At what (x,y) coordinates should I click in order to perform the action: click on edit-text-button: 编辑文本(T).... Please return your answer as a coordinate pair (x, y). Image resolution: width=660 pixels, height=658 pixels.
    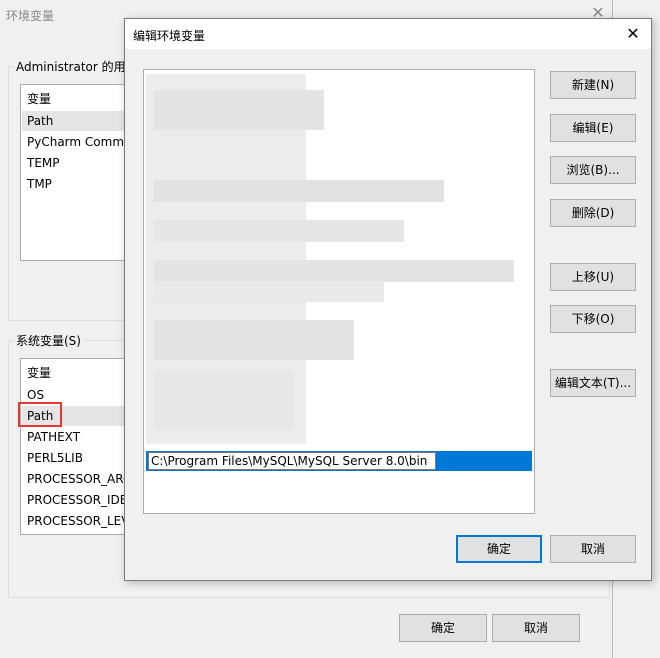
    Looking at the image, I should click on (593, 383).